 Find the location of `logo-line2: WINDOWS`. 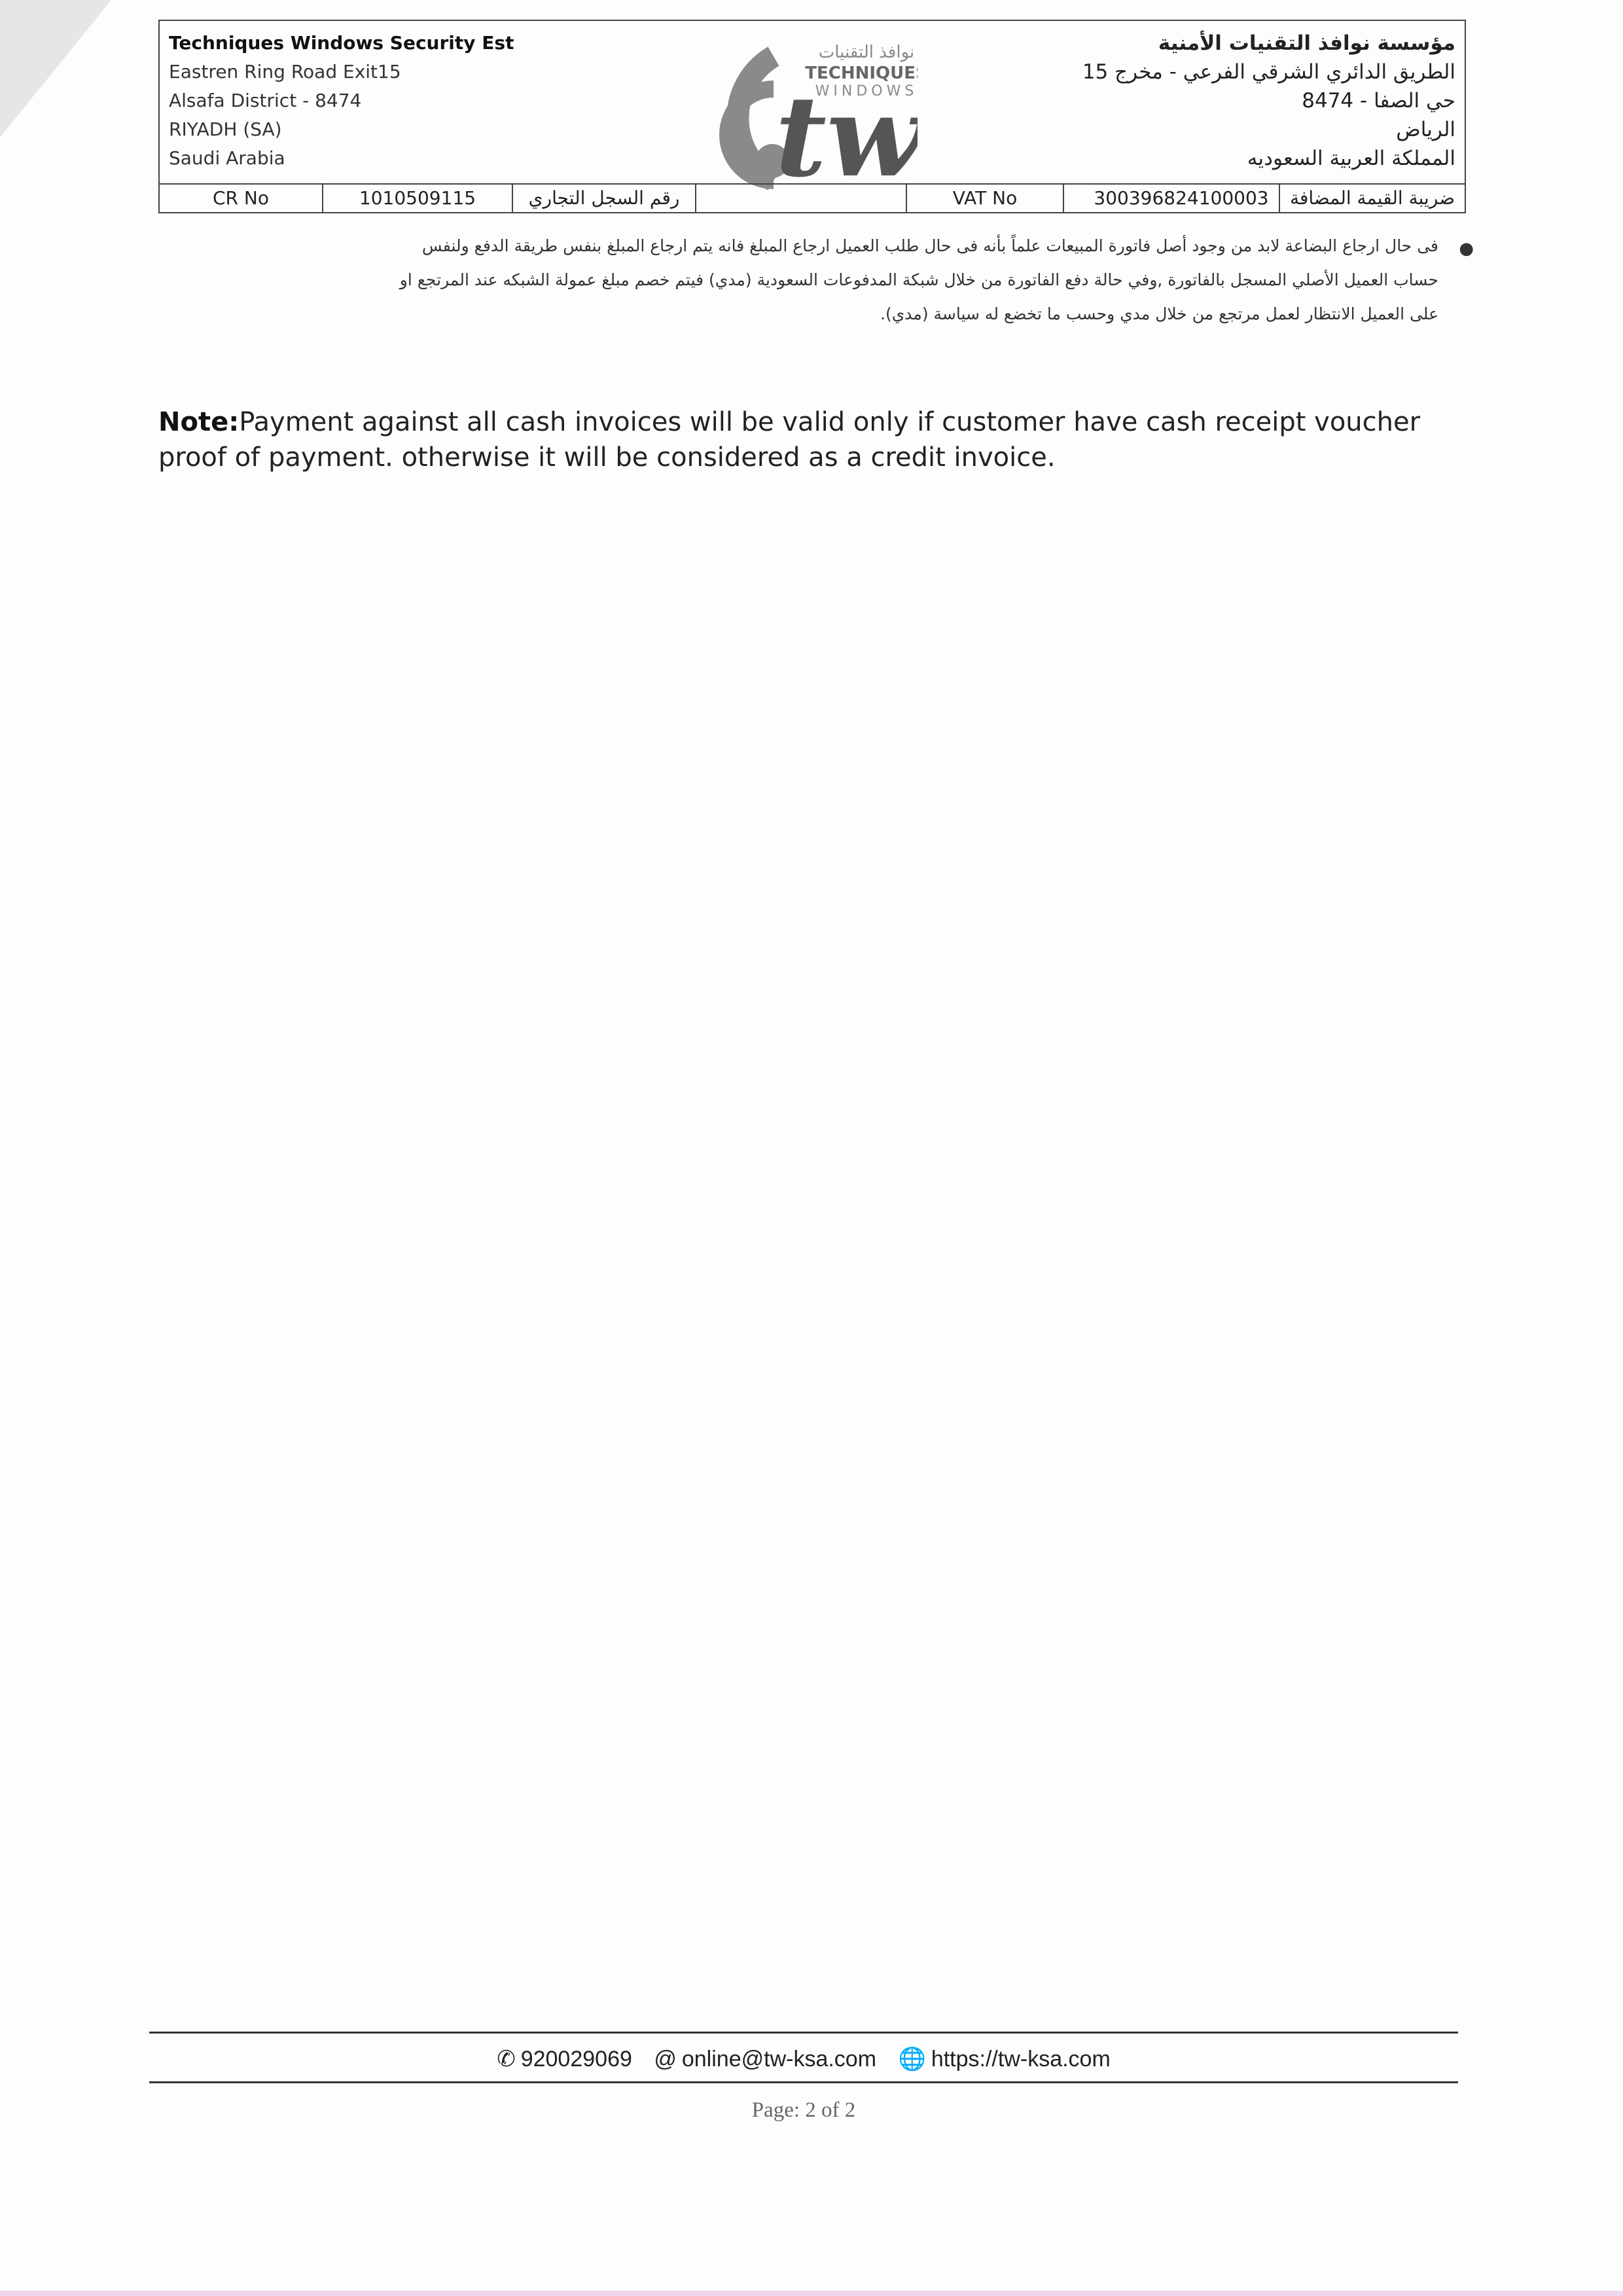

logo-line2: WINDOWS is located at coordinates (866, 91).